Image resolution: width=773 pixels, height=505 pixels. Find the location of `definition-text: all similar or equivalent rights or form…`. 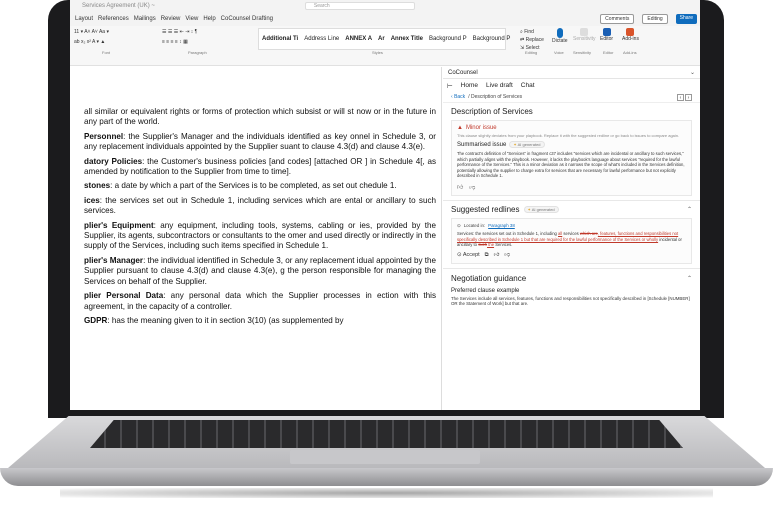

definition-text: all similar or equivalent rights or form… is located at coordinates (260, 117).